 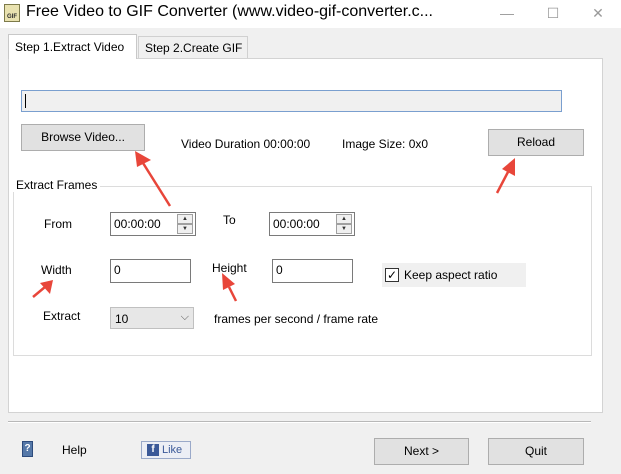 What do you see at coordinates (230, 287) in the screenshot?
I see `annotation-arrow-height` at bounding box center [230, 287].